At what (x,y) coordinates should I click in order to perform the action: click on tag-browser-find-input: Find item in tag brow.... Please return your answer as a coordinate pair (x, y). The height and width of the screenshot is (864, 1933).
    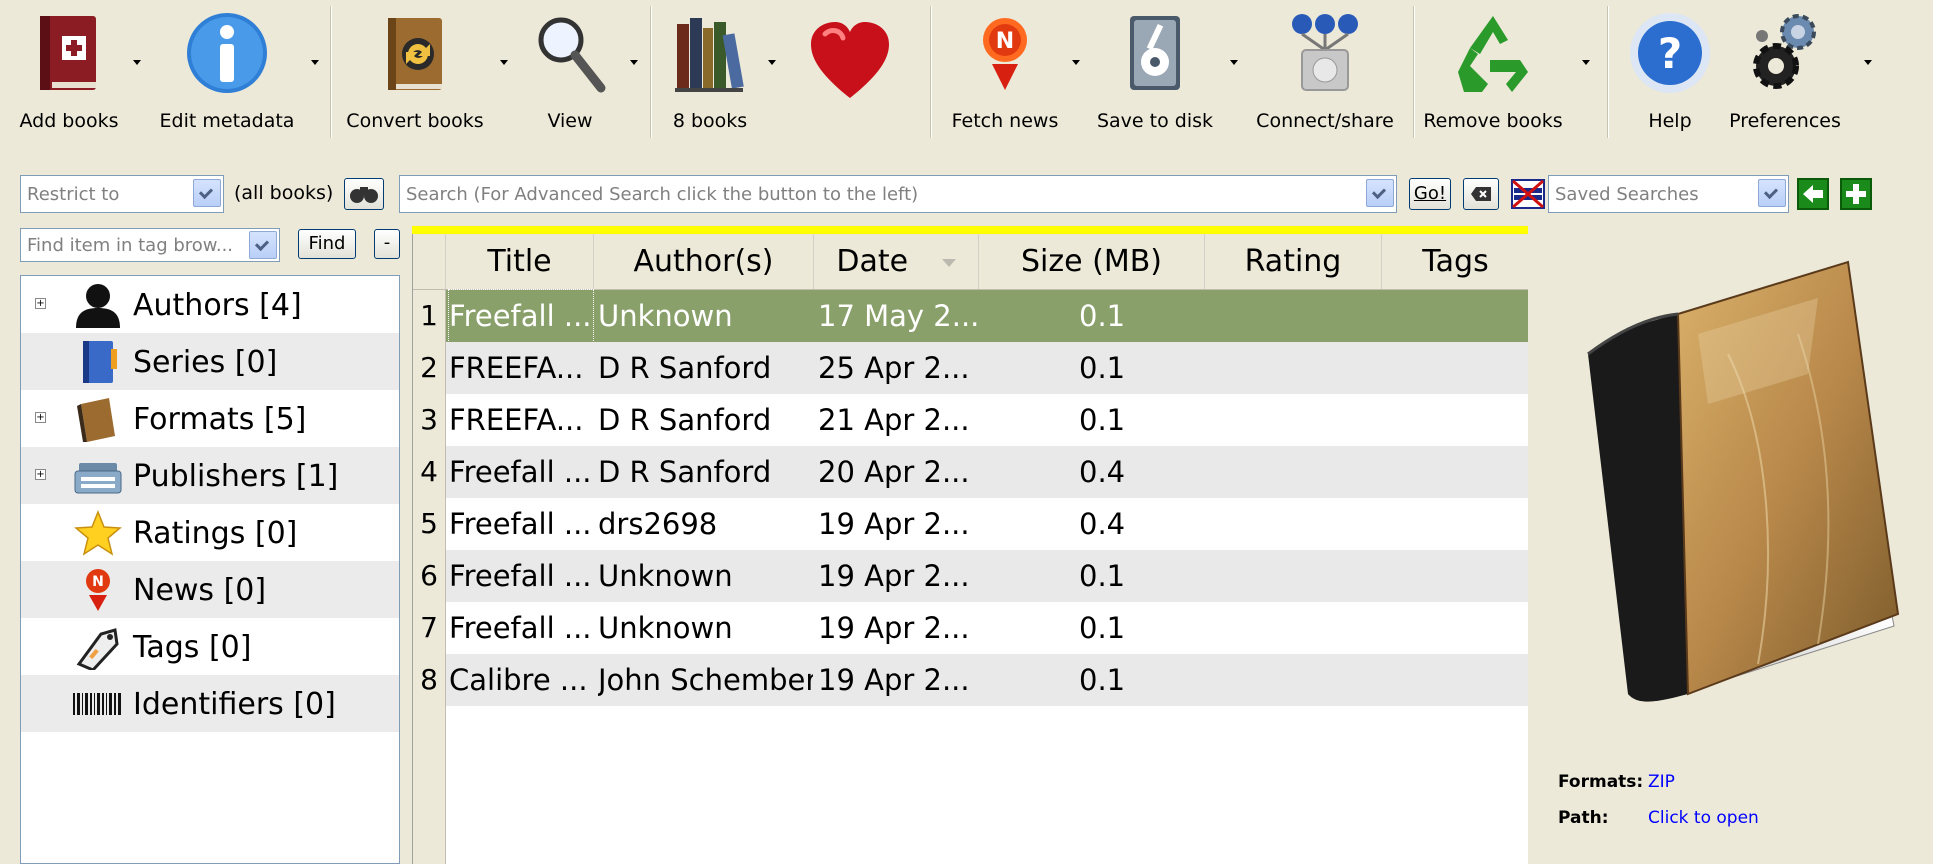
    Looking at the image, I should click on (150, 245).